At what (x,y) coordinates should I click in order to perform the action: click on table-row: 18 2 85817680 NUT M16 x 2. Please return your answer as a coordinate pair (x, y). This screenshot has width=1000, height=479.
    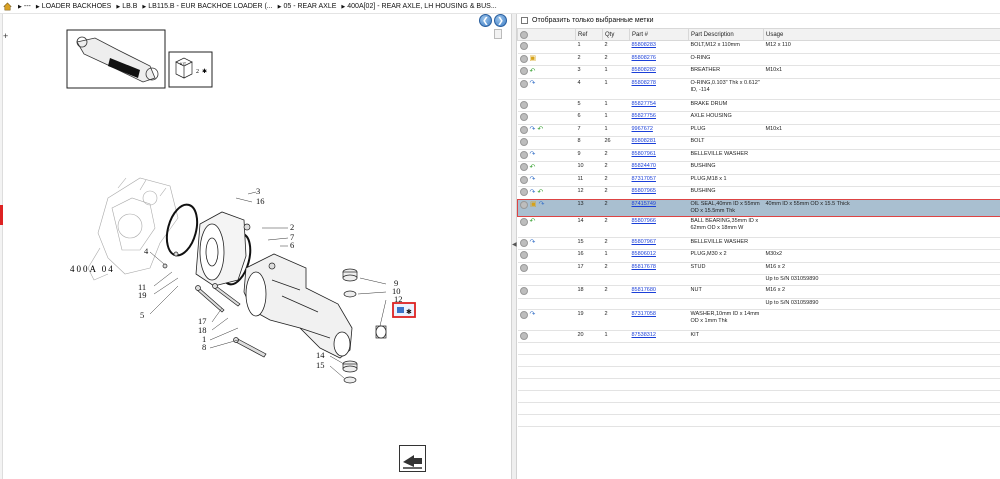
    Looking at the image, I should click on (758, 291).